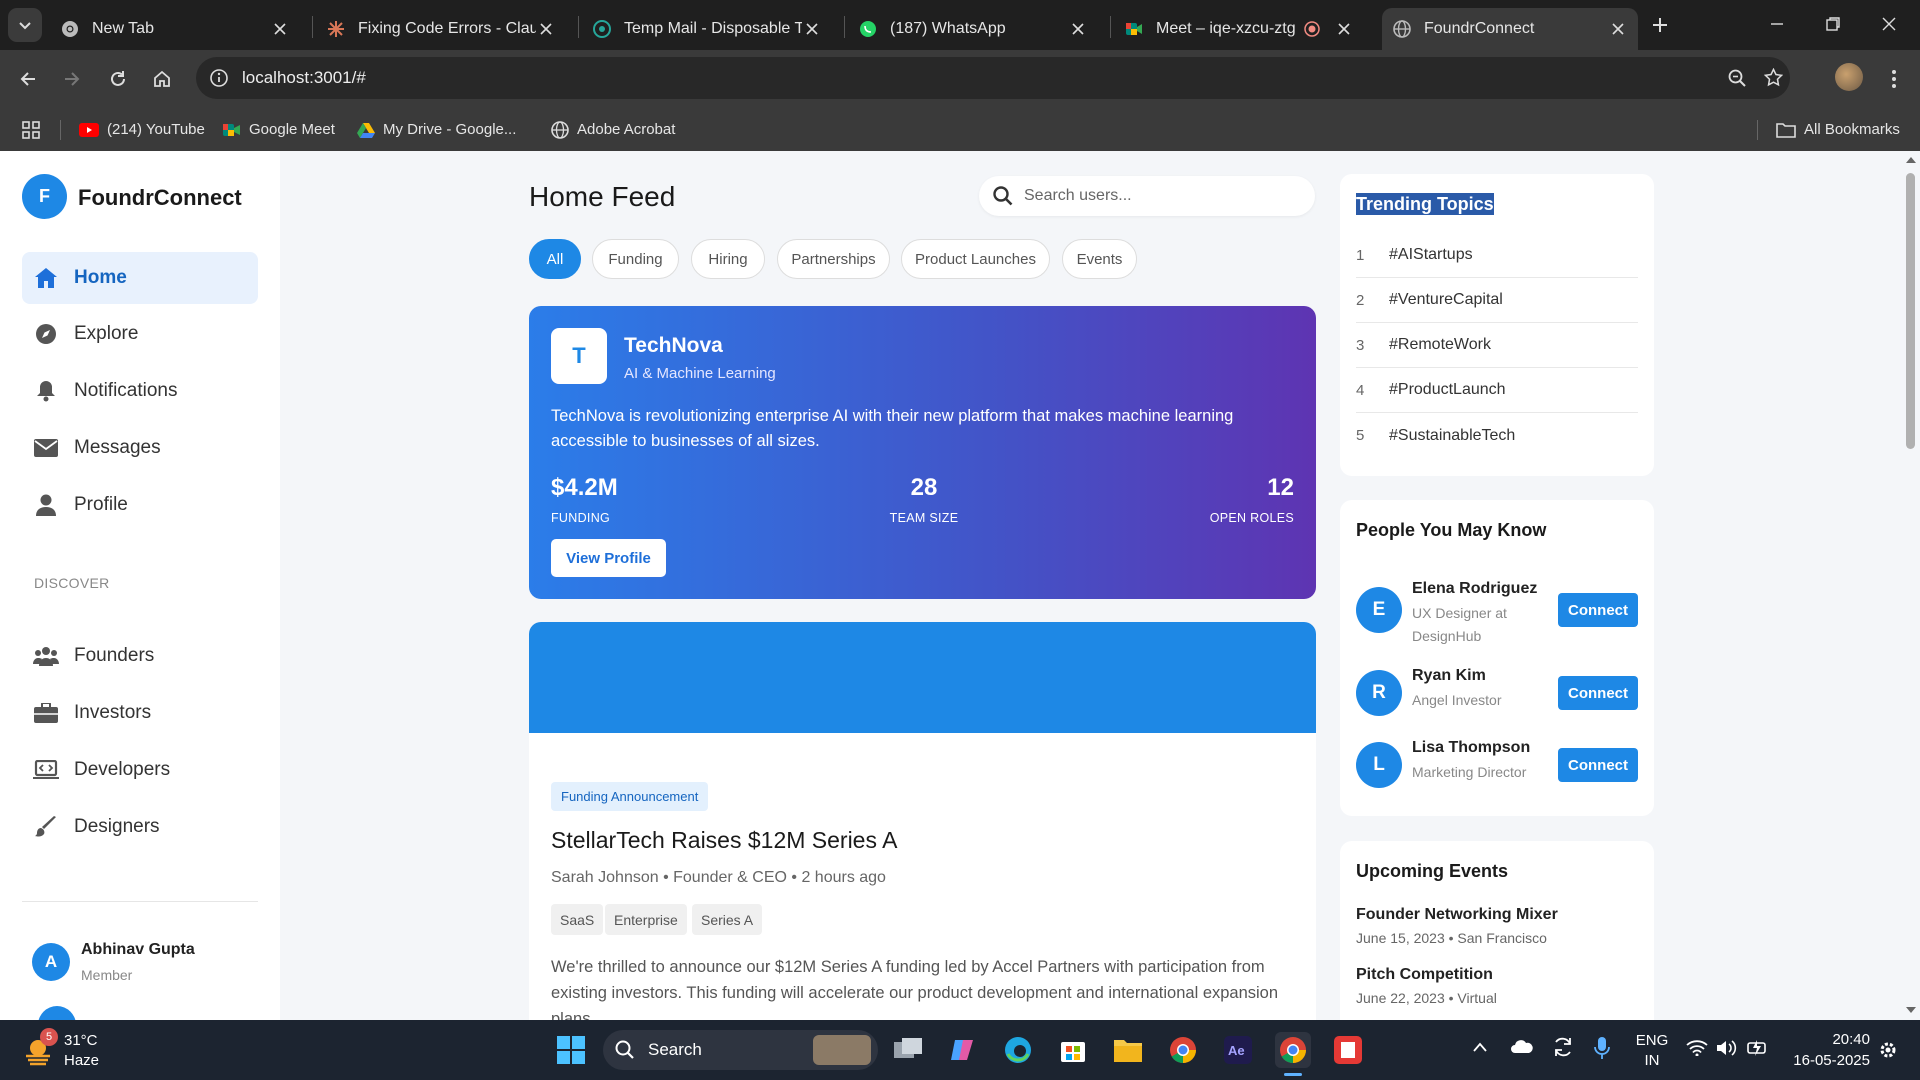  I want to click on start-button, so click(571, 1050).